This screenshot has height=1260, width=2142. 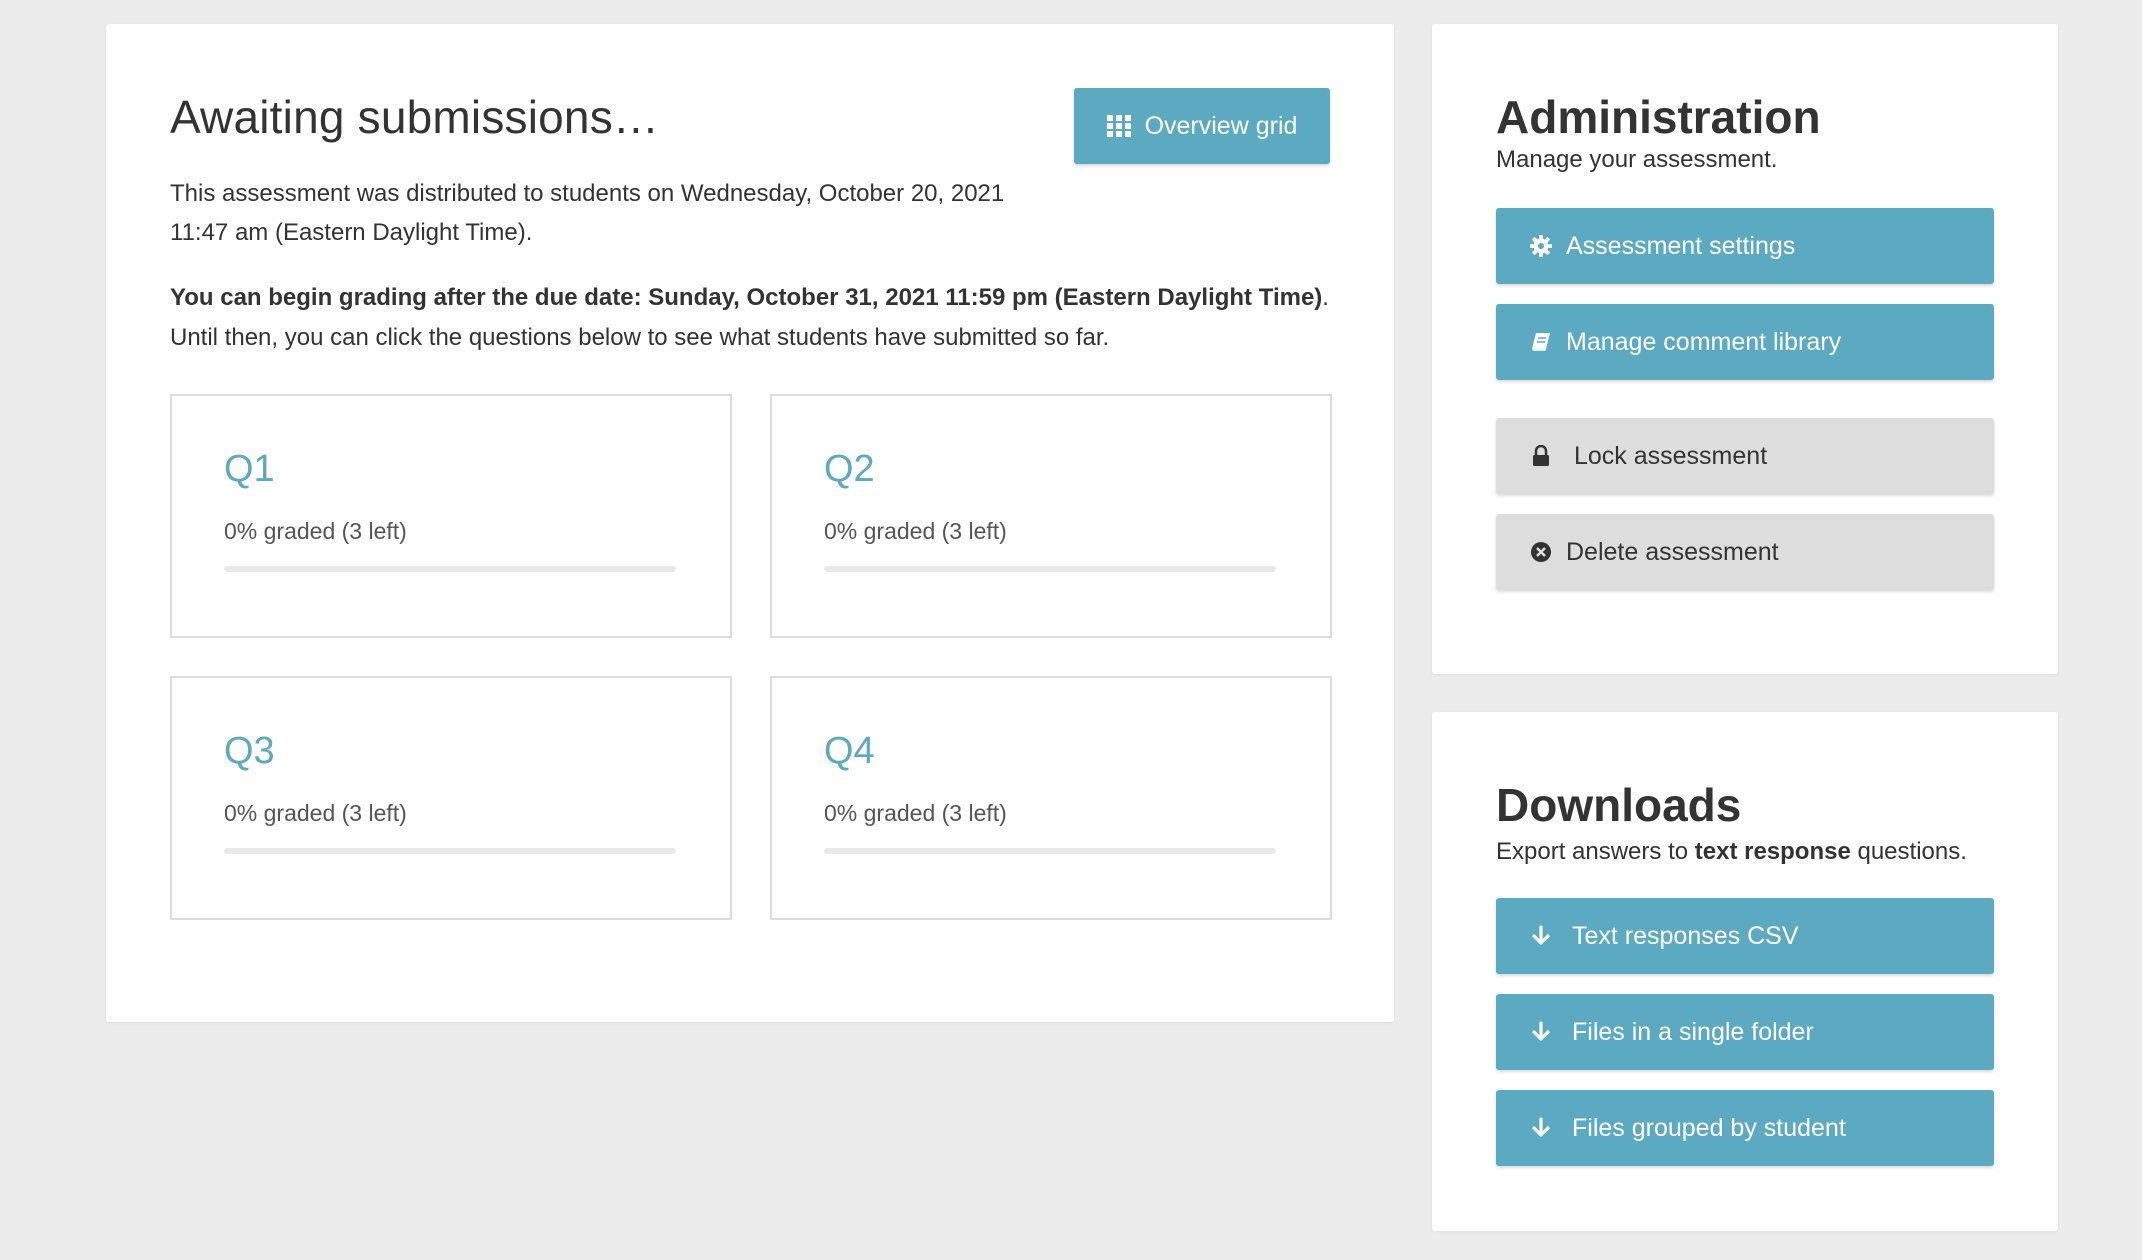 What do you see at coordinates (1619, 805) in the screenshot?
I see `downloads-title: Downloads` at bounding box center [1619, 805].